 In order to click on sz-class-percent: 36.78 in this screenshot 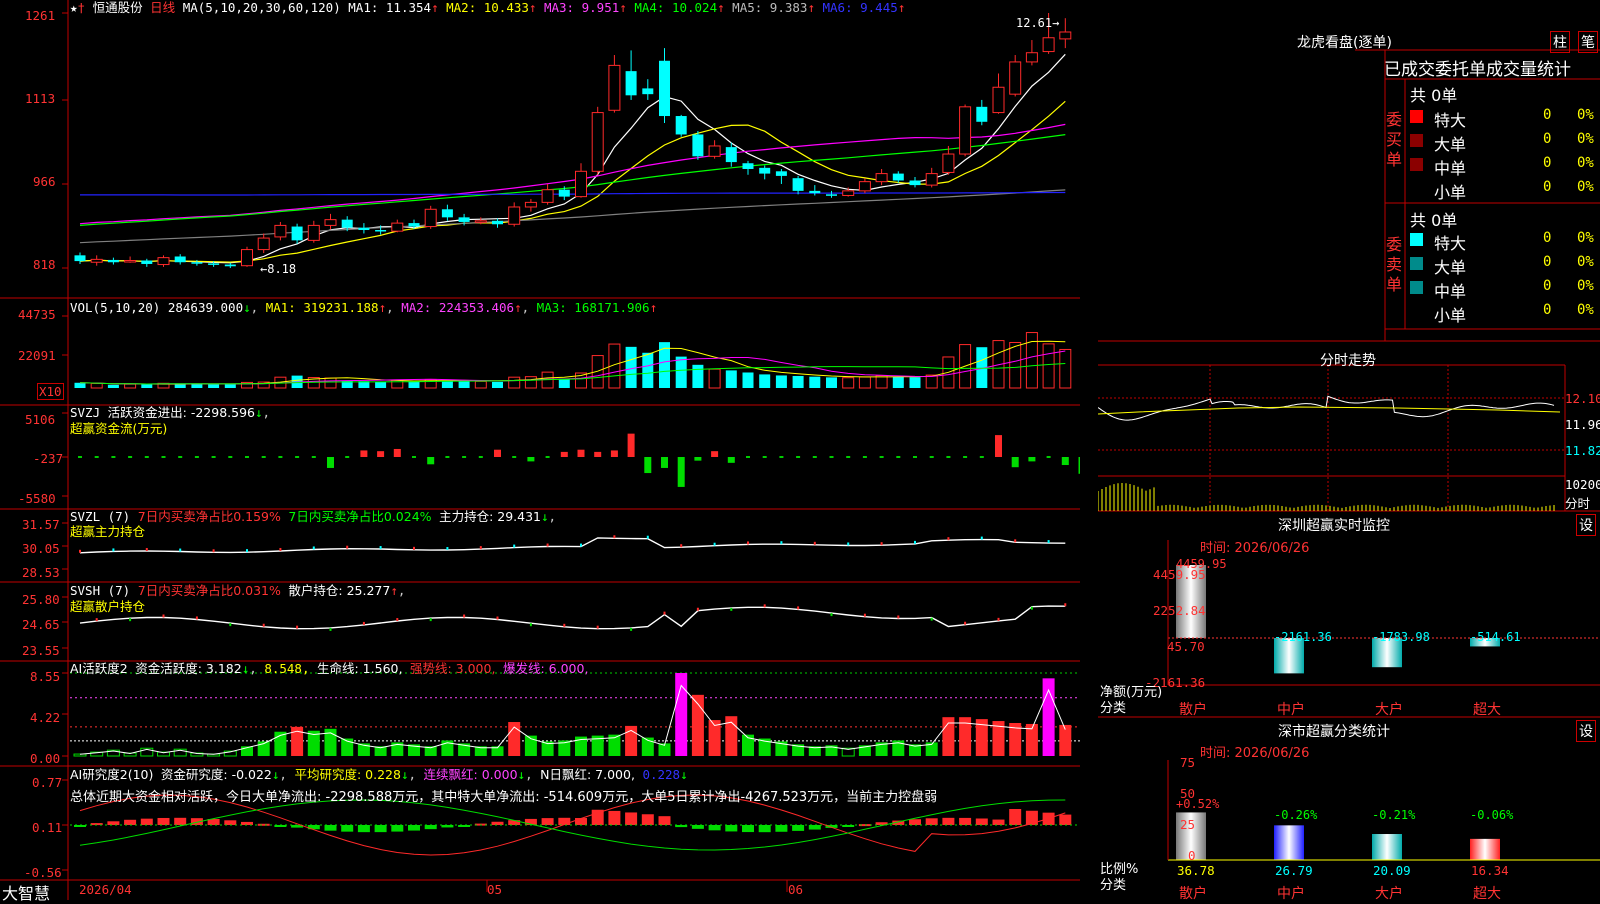, I will do `click(1196, 870)`.